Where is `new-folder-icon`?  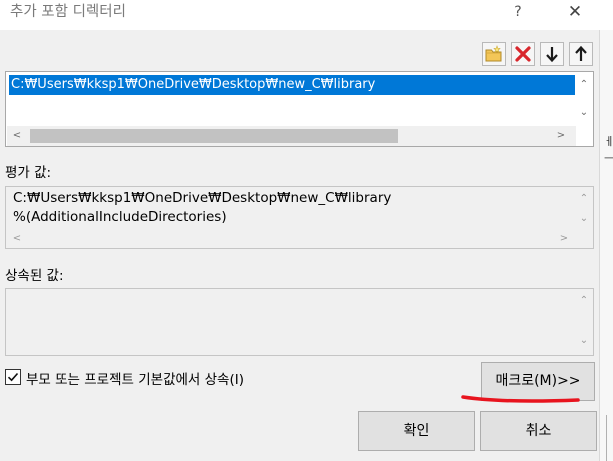
new-folder-icon is located at coordinates (493, 53).